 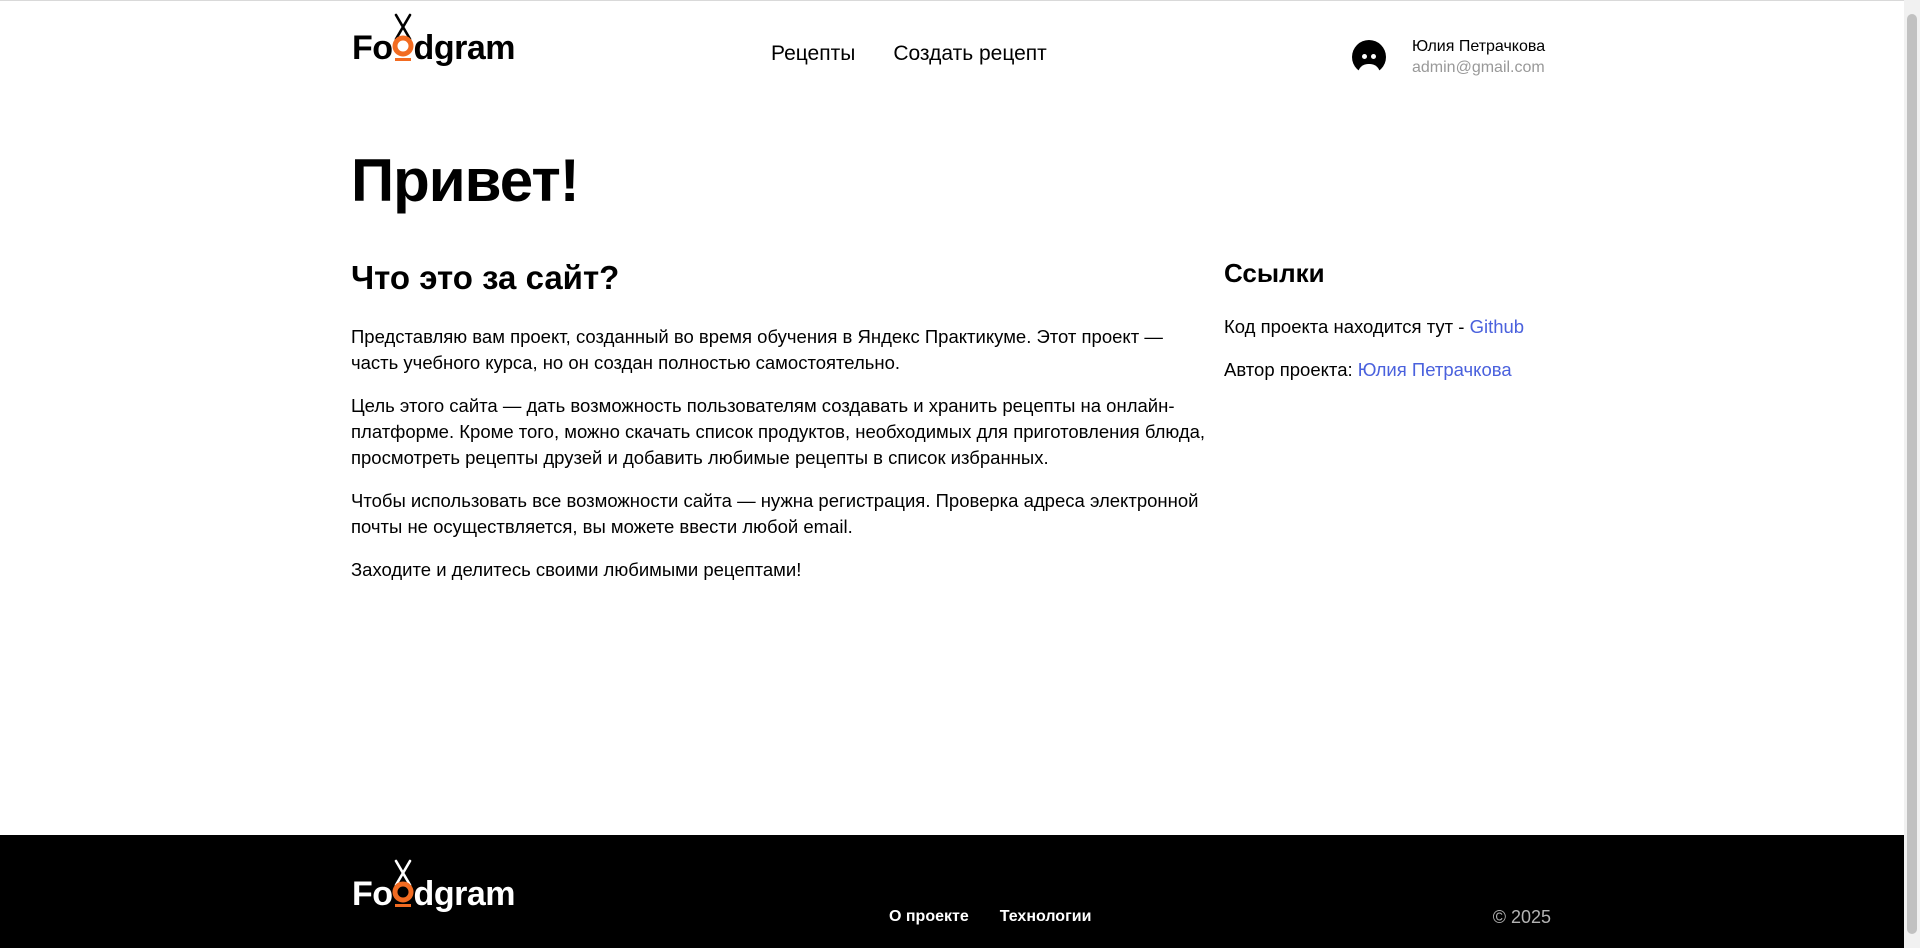 I want to click on user-info: Юлия Петрачкова admin@gmail.com, so click(x=1478, y=57).